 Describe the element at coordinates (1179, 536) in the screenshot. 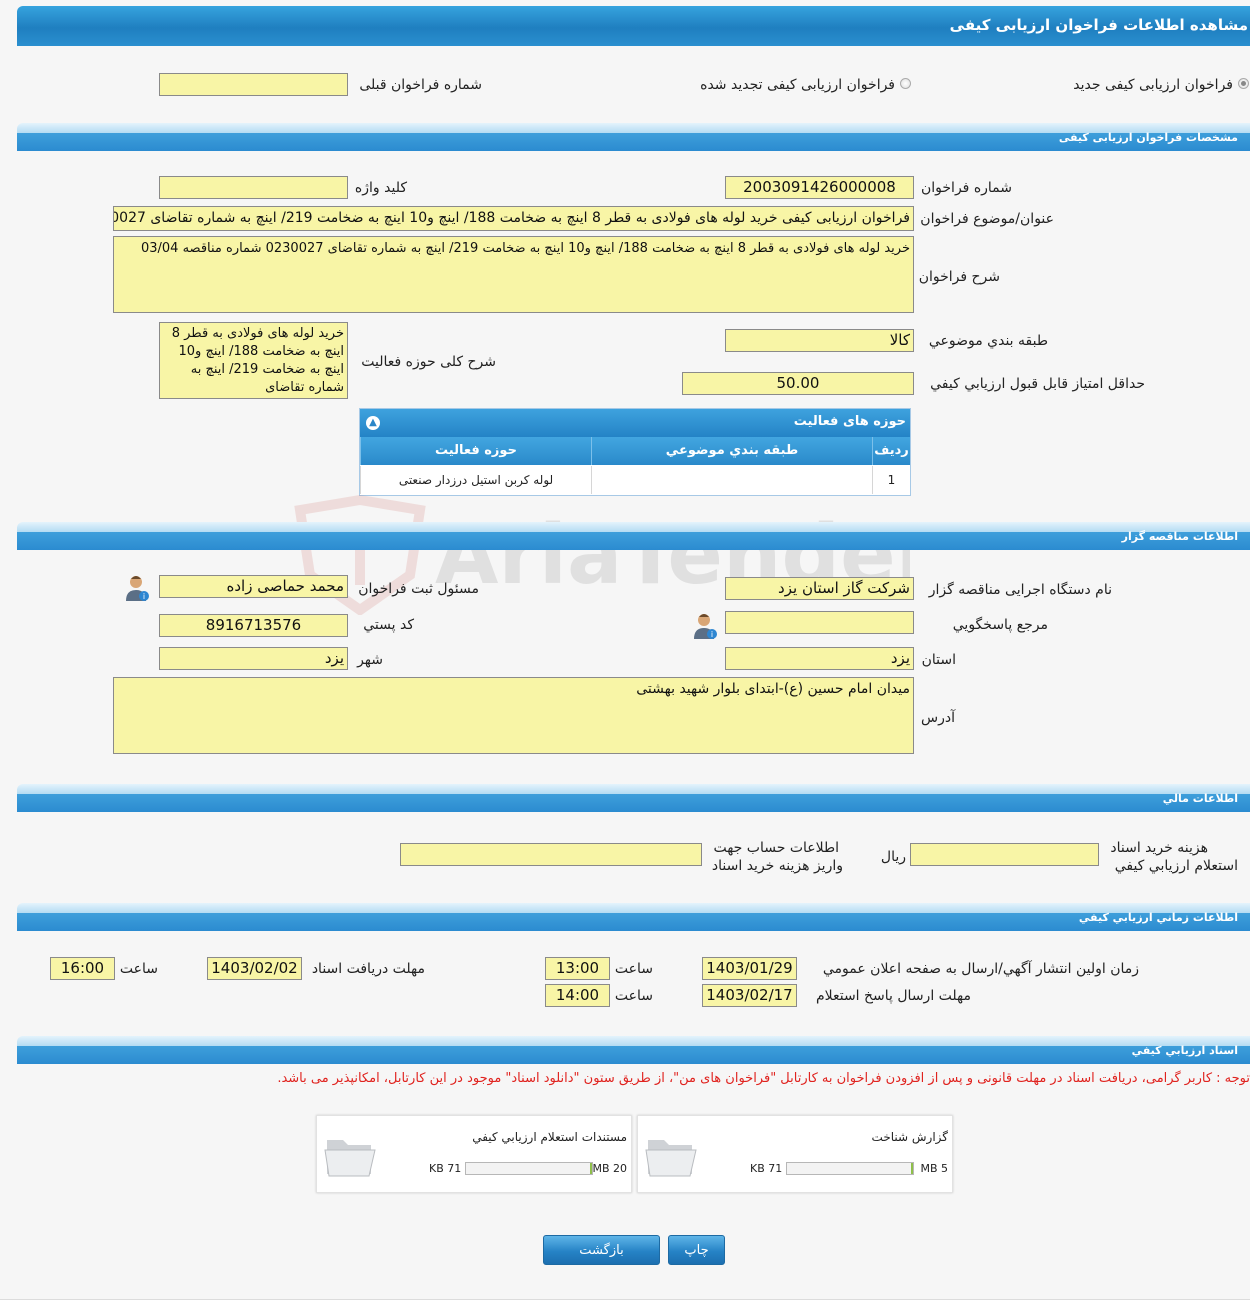

I see `section-title-organizer: اطلاعات مناقصه گزار` at that location.